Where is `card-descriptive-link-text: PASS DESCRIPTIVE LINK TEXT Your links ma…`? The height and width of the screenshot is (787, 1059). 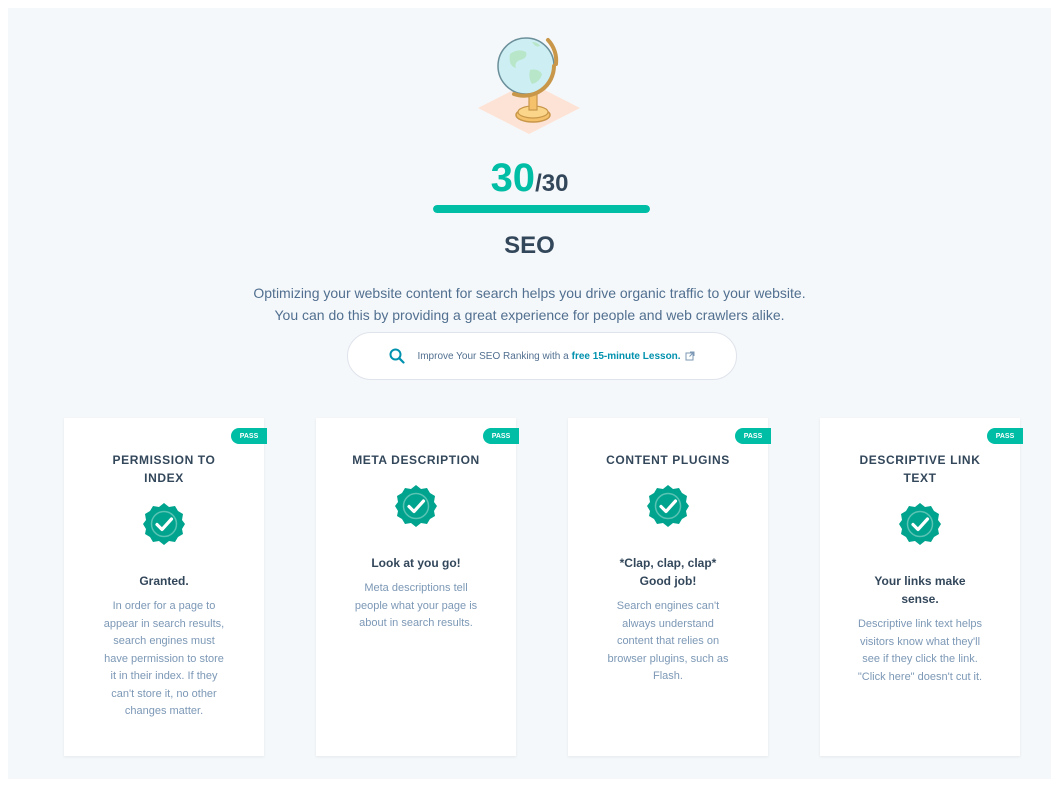
card-descriptive-link-text: PASS DESCRIPTIVE LINK TEXT Your links ma… is located at coordinates (921, 587).